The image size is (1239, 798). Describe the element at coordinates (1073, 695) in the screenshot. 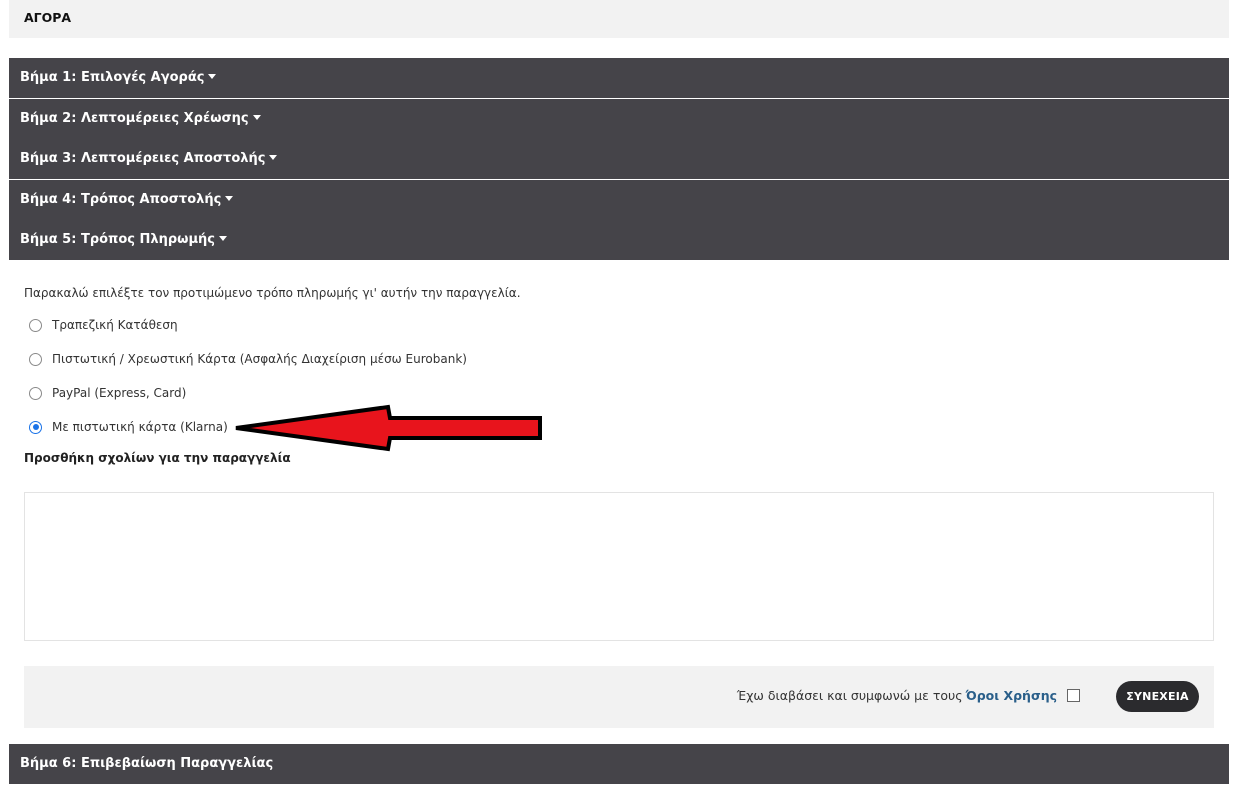

I see `terms-checkbox` at that location.